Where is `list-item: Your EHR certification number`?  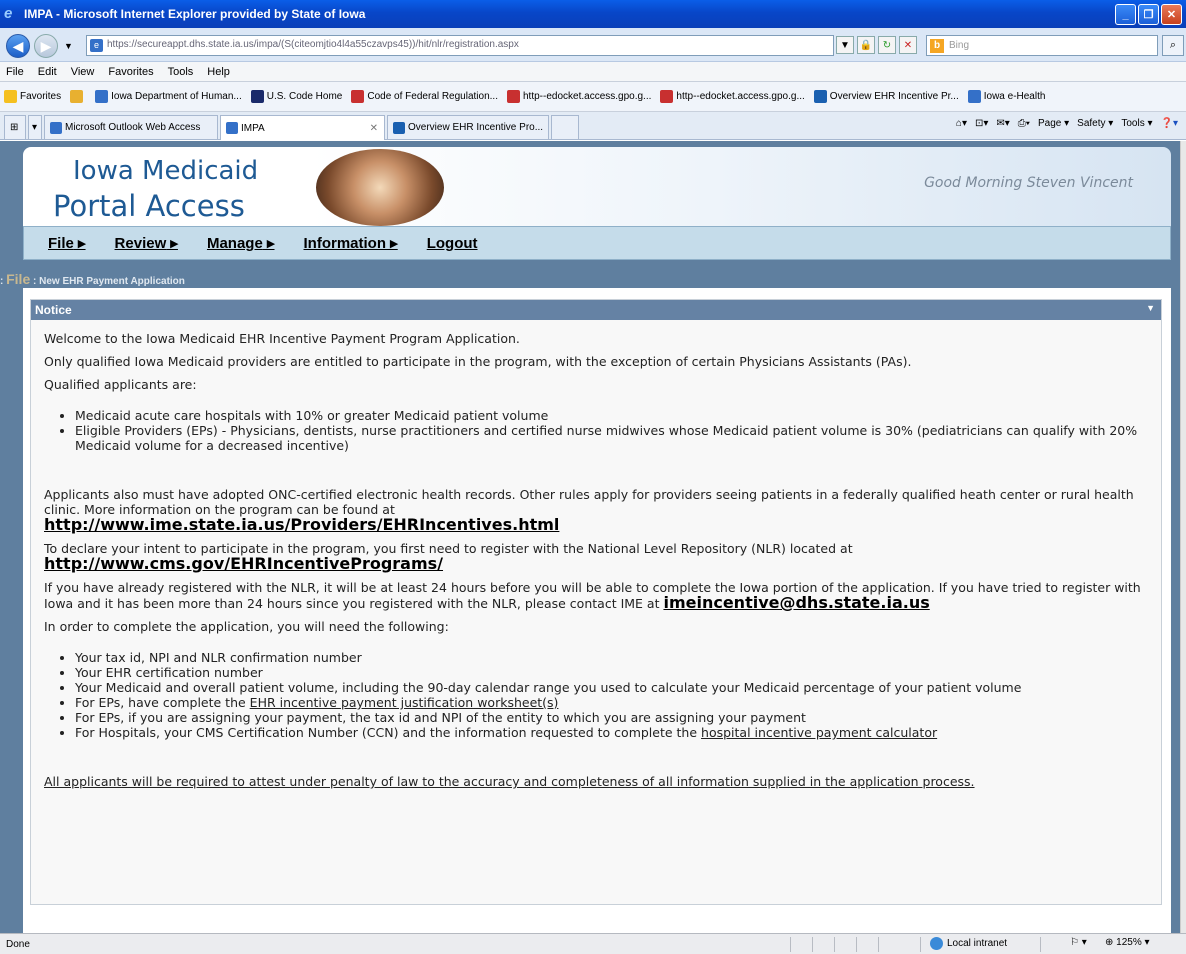 list-item: Your EHR certification number is located at coordinates (611, 672).